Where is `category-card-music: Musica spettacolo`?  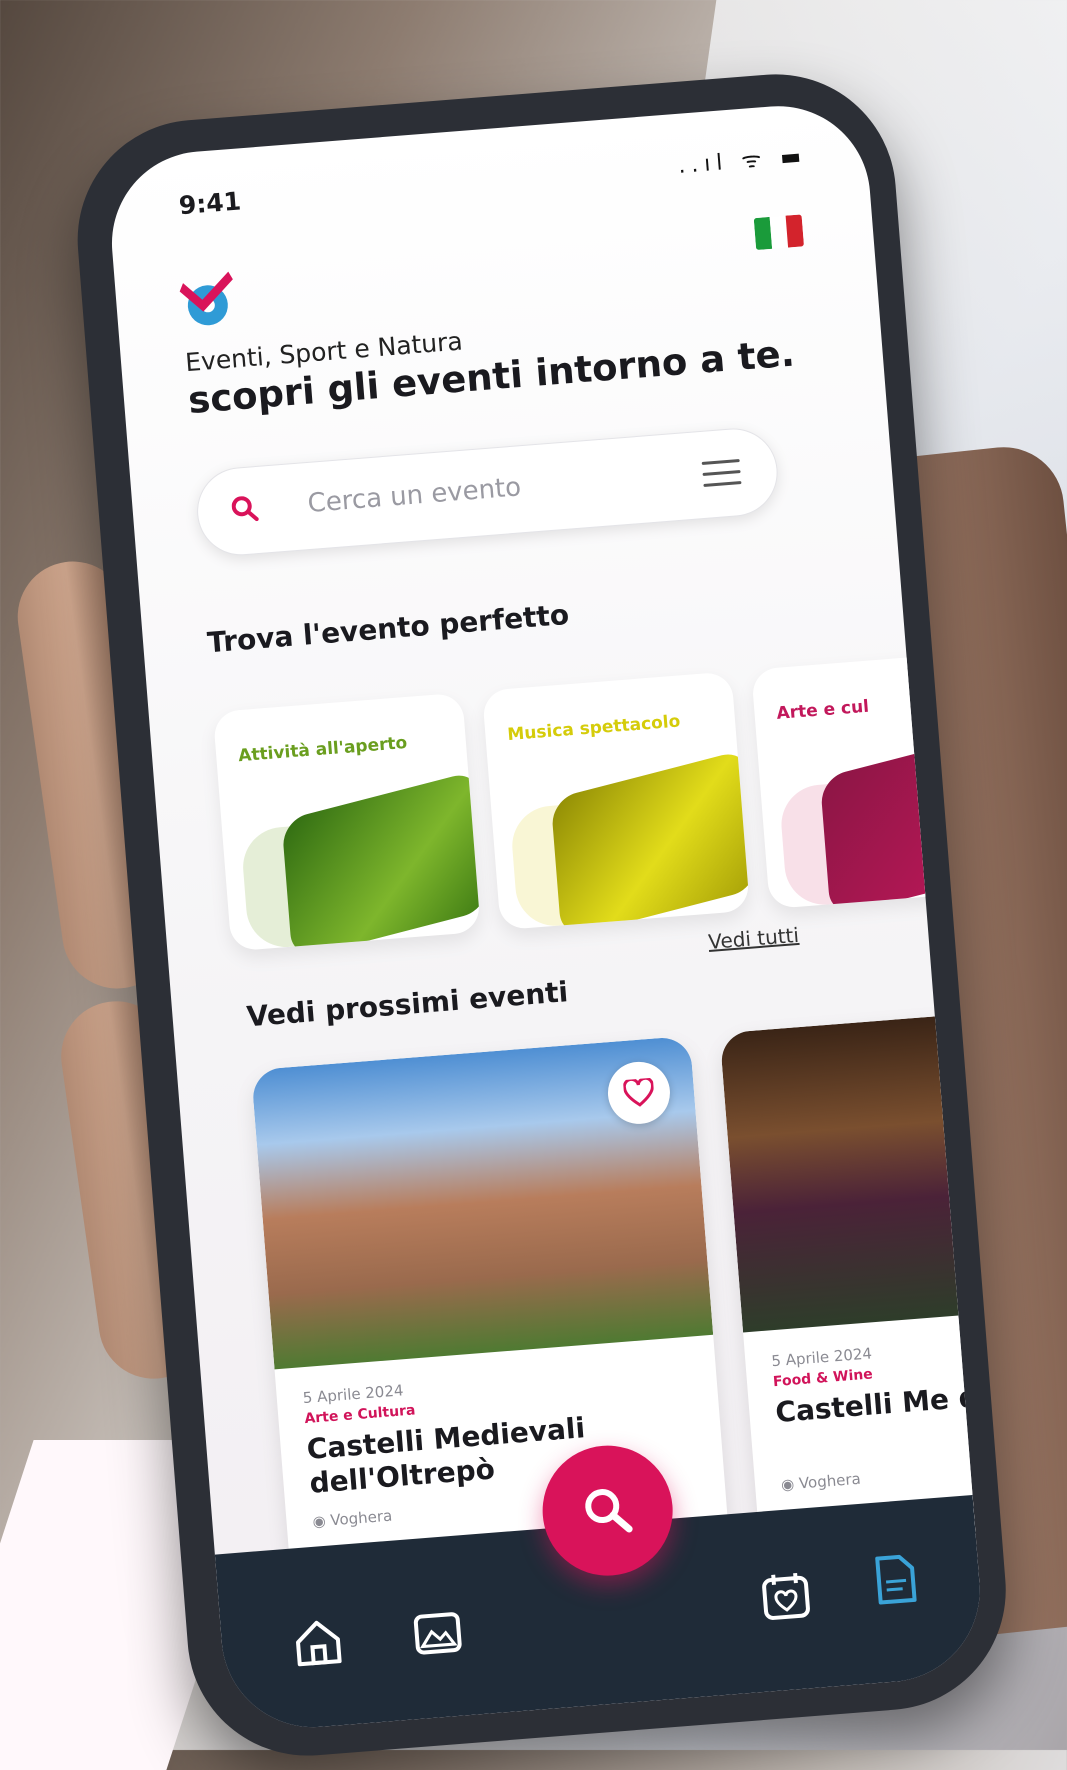
category-card-music: Musica spettacolo is located at coordinates (616, 801).